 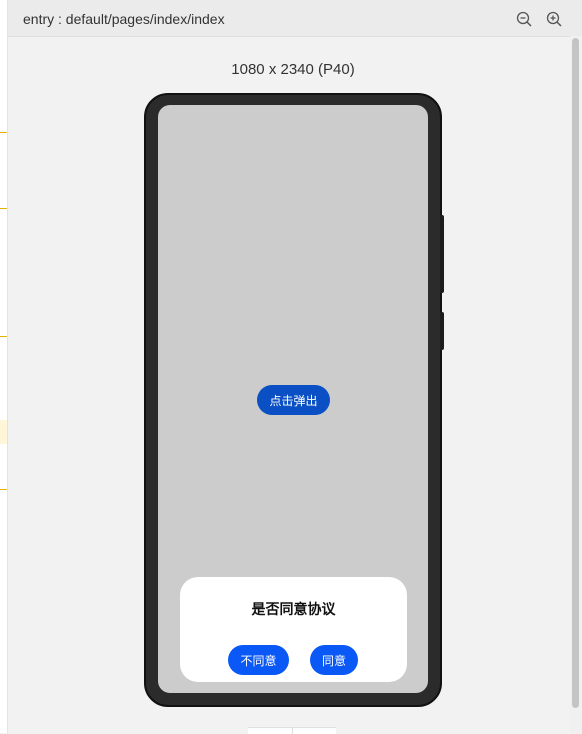 What do you see at coordinates (554, 19) in the screenshot?
I see `zoom-in-icon` at bounding box center [554, 19].